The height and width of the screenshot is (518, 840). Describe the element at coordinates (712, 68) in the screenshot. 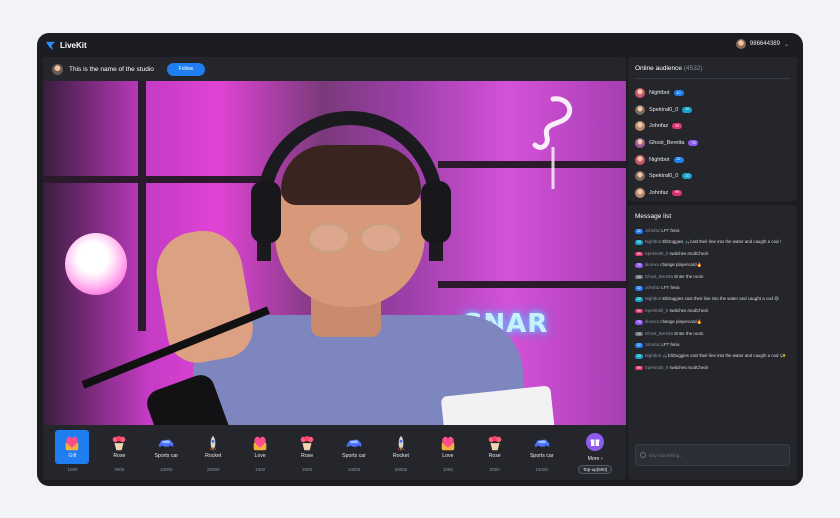

I see `audience-title: Online audience (4532)` at that location.